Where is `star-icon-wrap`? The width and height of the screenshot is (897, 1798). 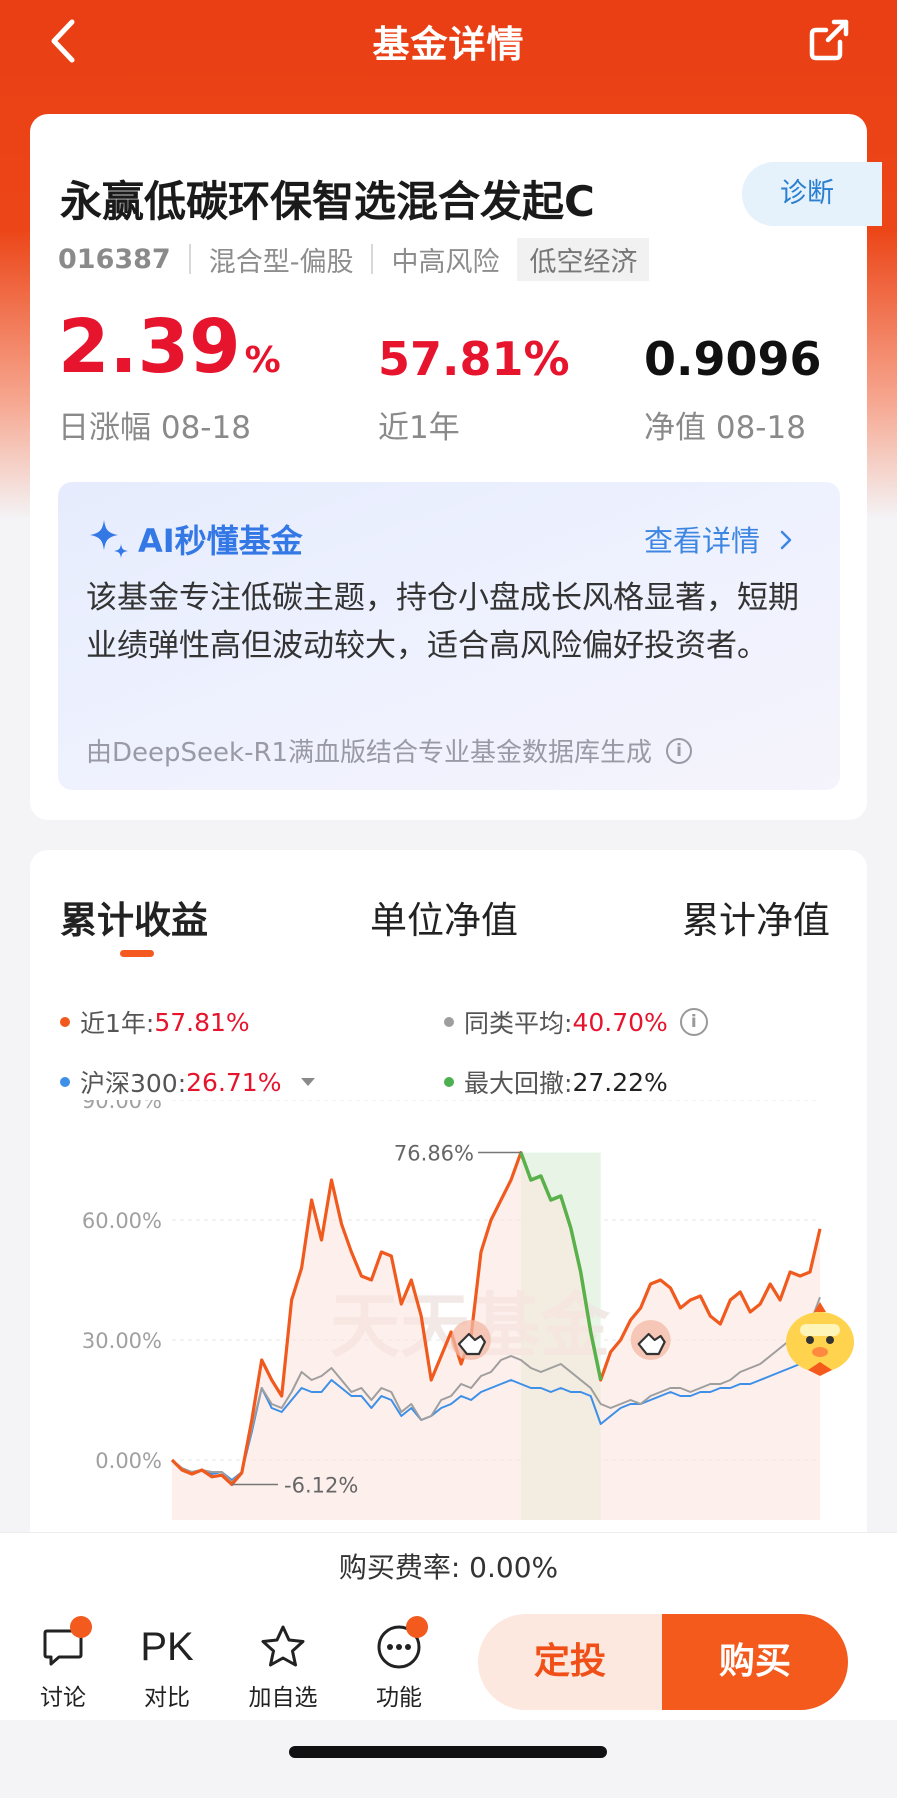 star-icon-wrap is located at coordinates (283, 1647).